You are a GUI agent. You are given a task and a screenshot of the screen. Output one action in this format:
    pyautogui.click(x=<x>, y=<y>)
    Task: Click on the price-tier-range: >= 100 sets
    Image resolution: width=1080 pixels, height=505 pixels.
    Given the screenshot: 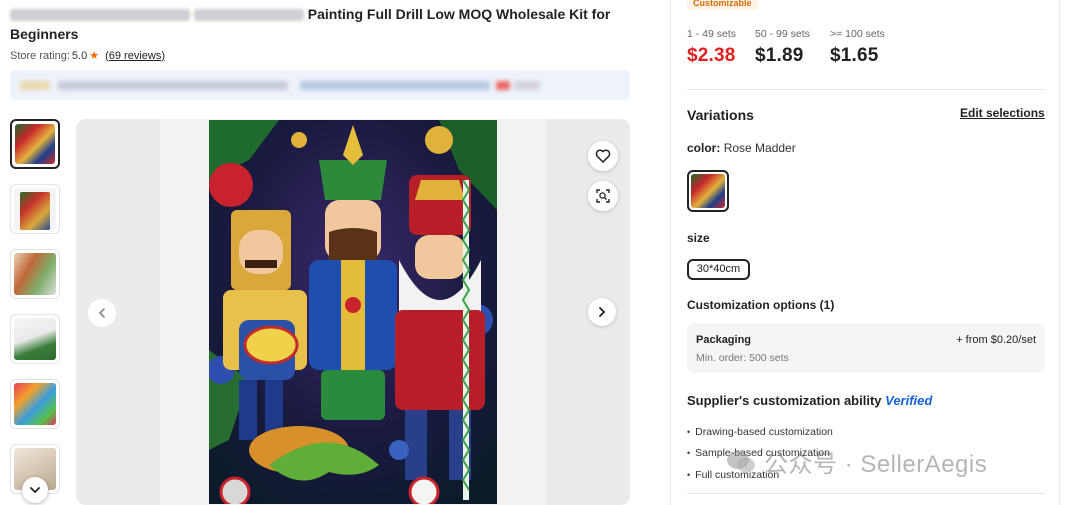 What is the action you would take?
    pyautogui.click(x=857, y=34)
    